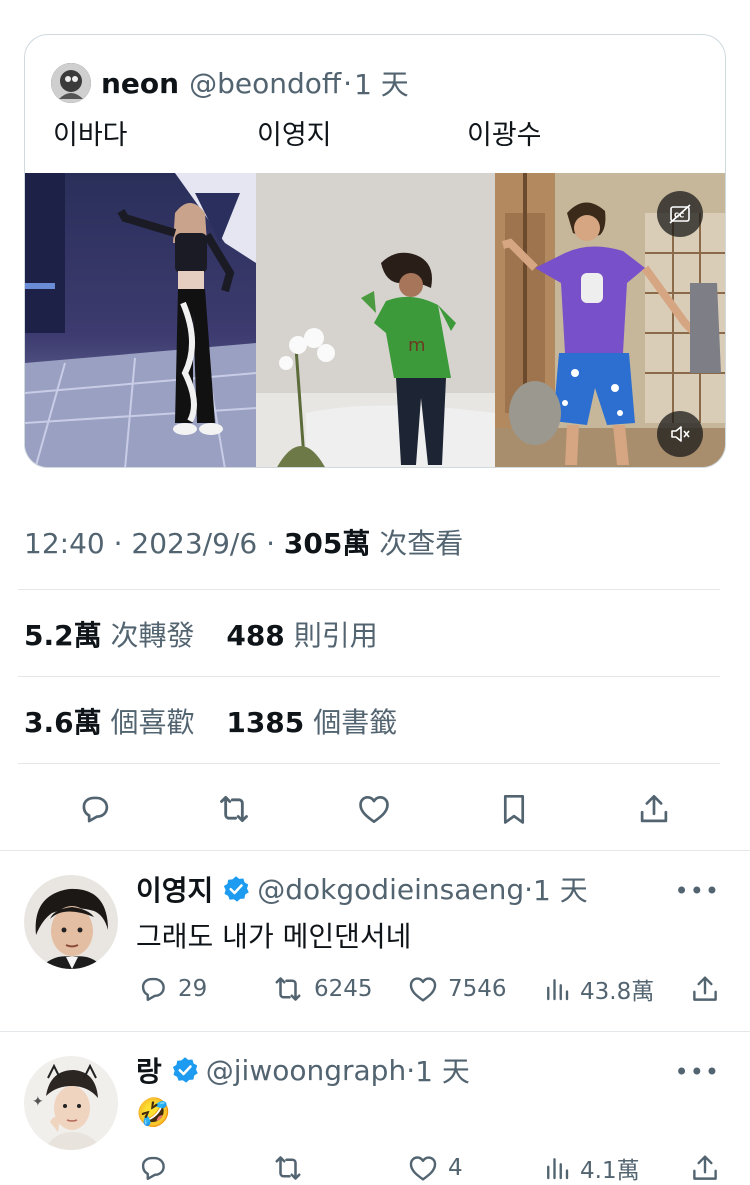 The height and width of the screenshot is (1185, 750). I want to click on reply-like-button: 7546, so click(456, 989).